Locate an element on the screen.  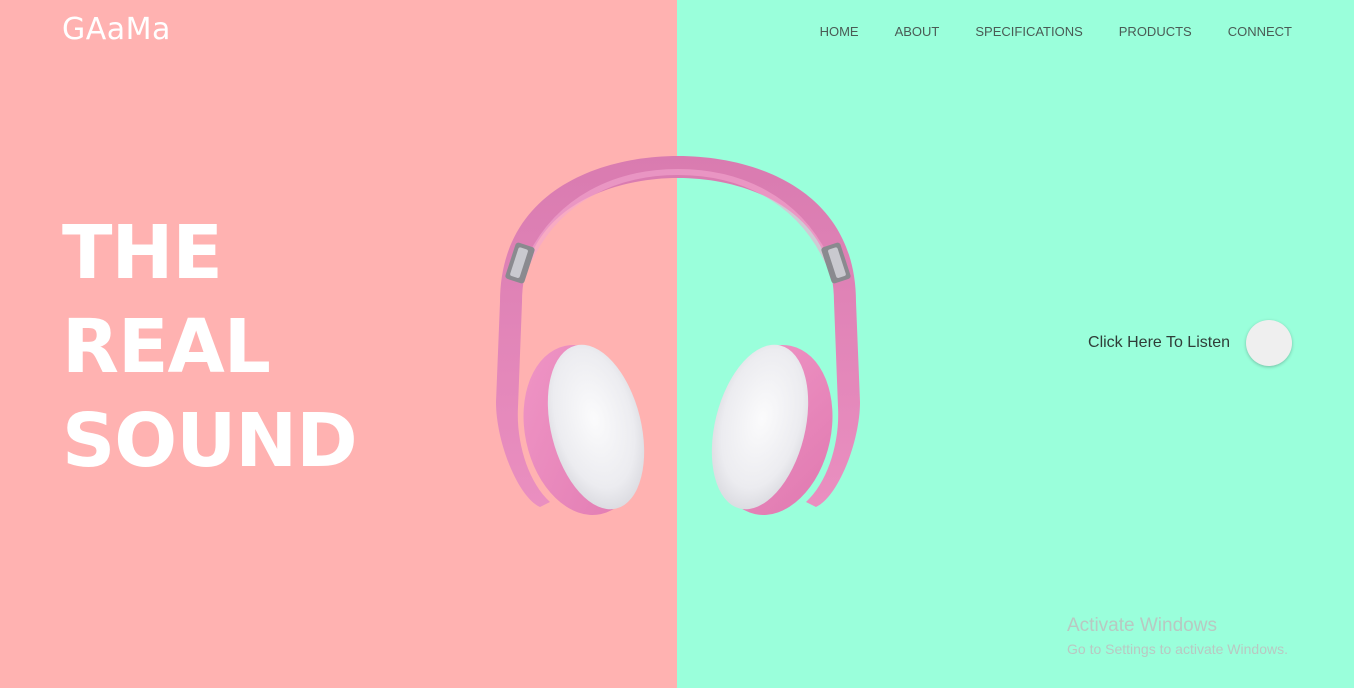
nav-item-products: PRODUCTS is located at coordinates (1137, 32).